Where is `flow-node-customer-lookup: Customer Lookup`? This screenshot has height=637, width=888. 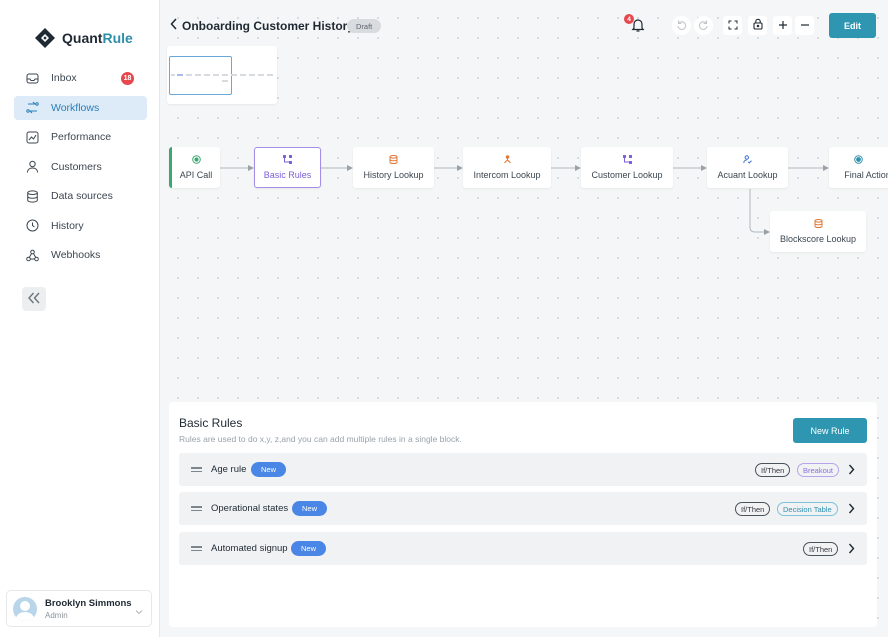
flow-node-customer-lookup: Customer Lookup is located at coordinates (627, 167).